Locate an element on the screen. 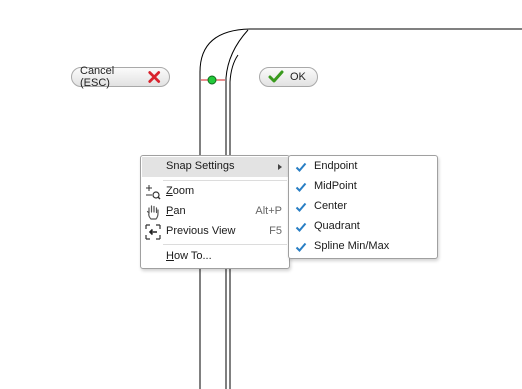 Image resolution: width=522 pixels, height=389 pixels. zoom-icon is located at coordinates (153, 192).